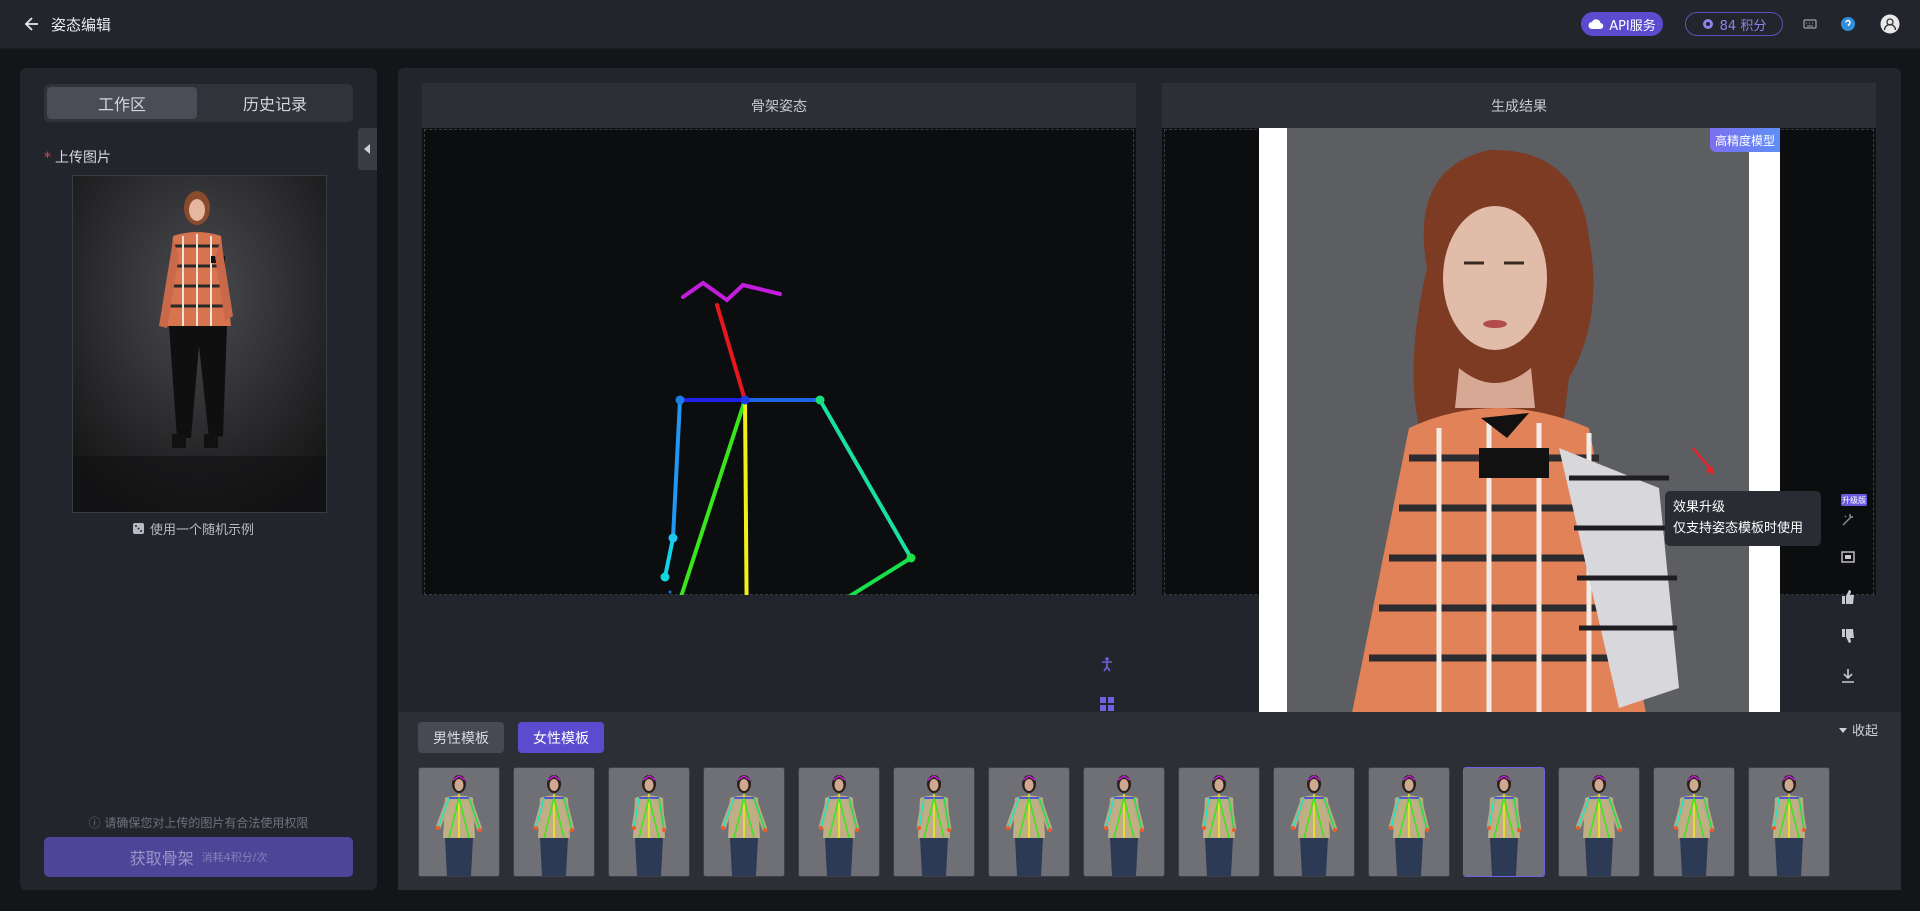 The width and height of the screenshot is (1920, 911). I want to click on like-button, so click(1848, 597).